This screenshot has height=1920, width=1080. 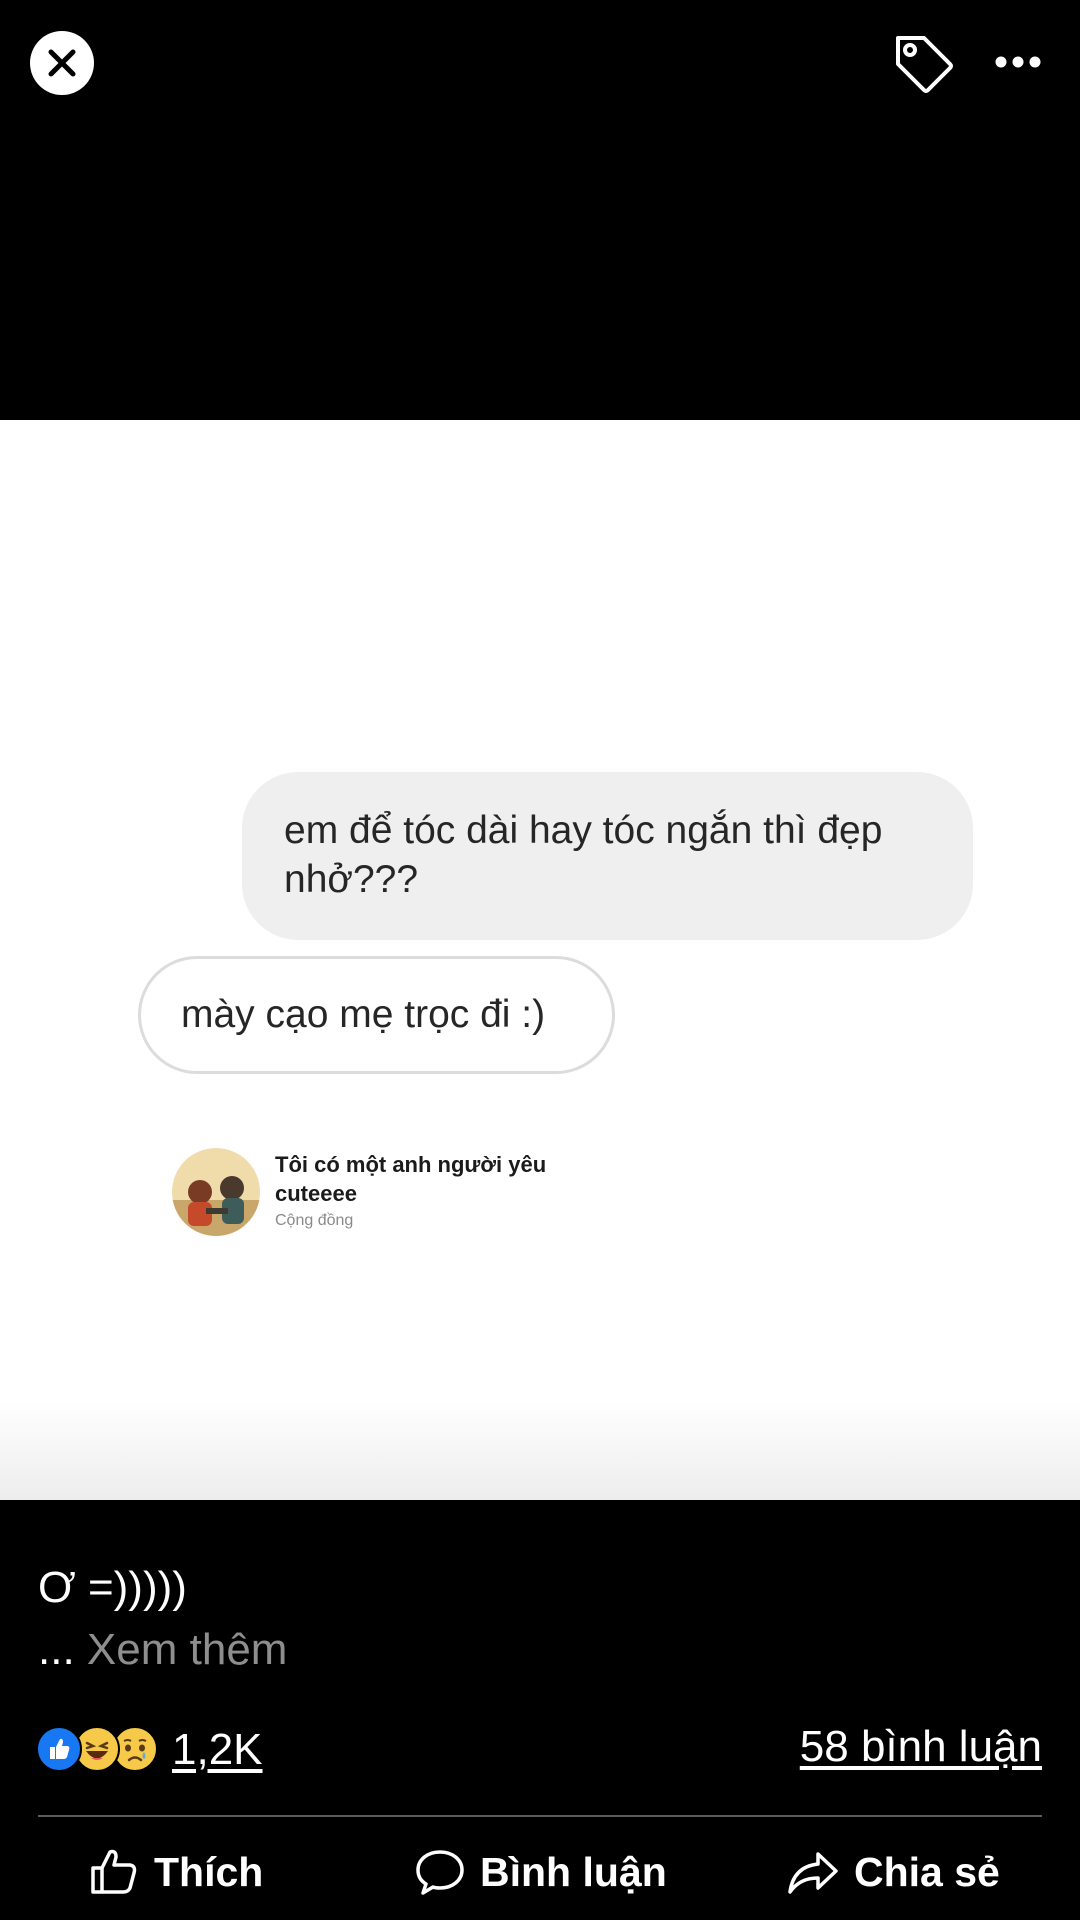 I want to click on top-bar, so click(x=540, y=65).